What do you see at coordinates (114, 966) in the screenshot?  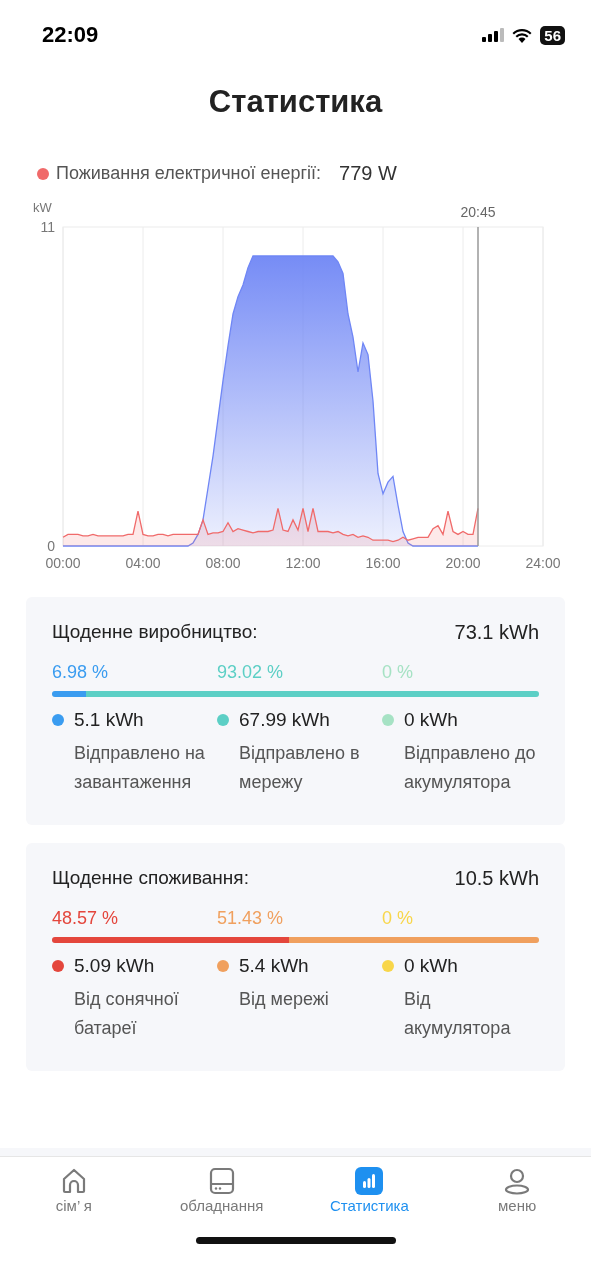 I see `energy-value: 5.09 kWh` at bounding box center [114, 966].